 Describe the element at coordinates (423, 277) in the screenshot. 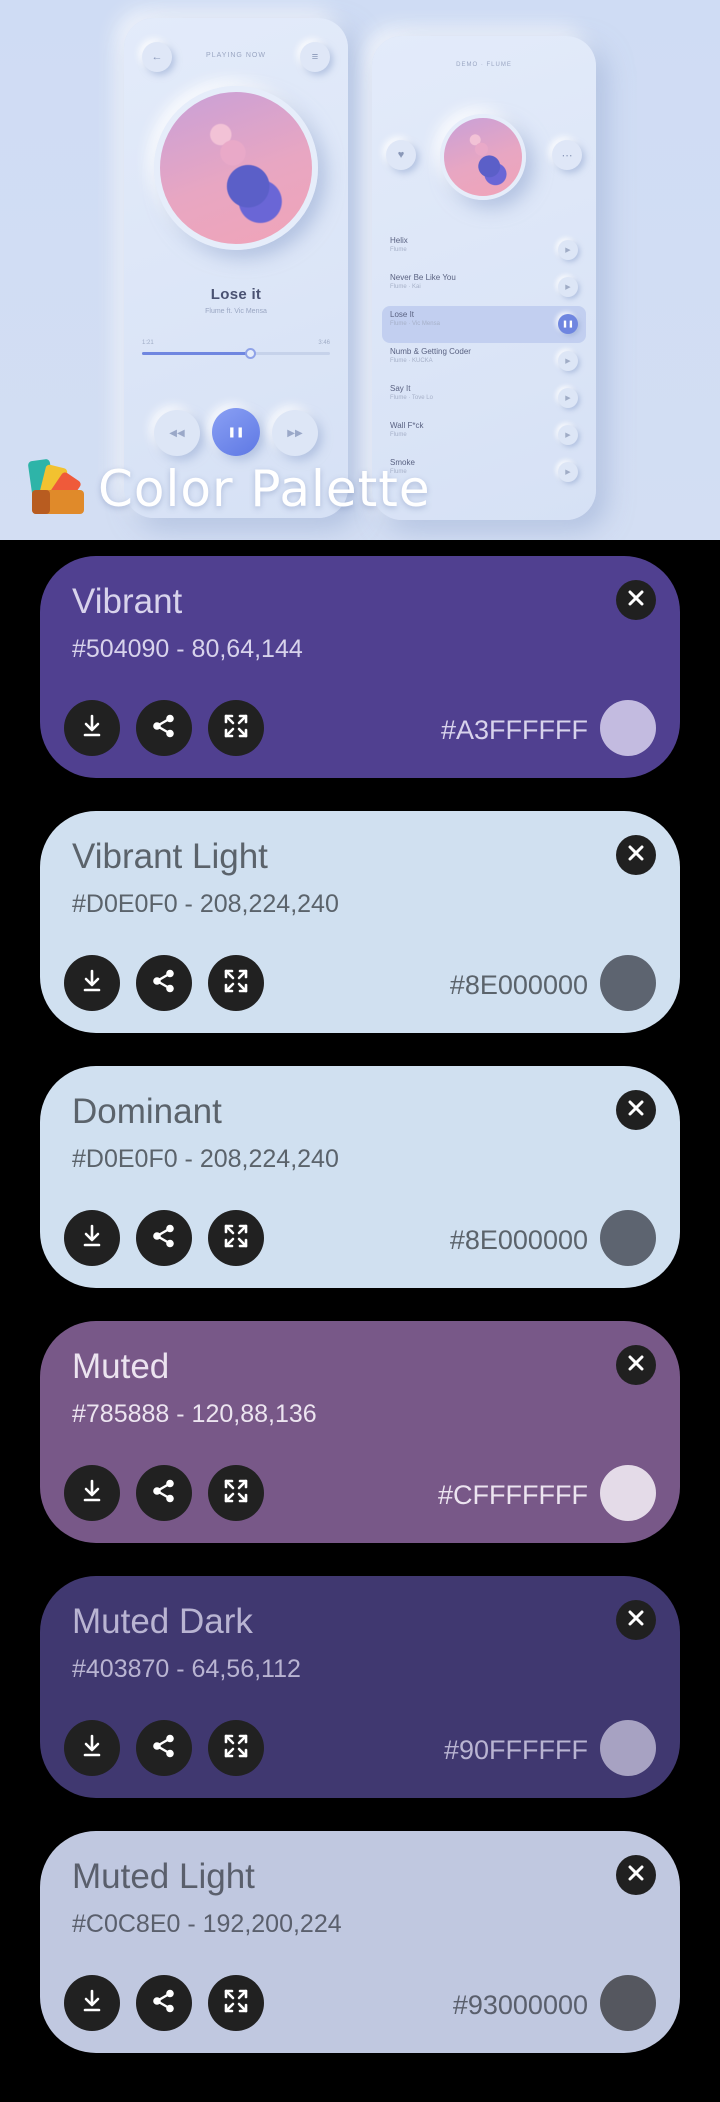

I see `playlist-song: Never Be Like You` at that location.